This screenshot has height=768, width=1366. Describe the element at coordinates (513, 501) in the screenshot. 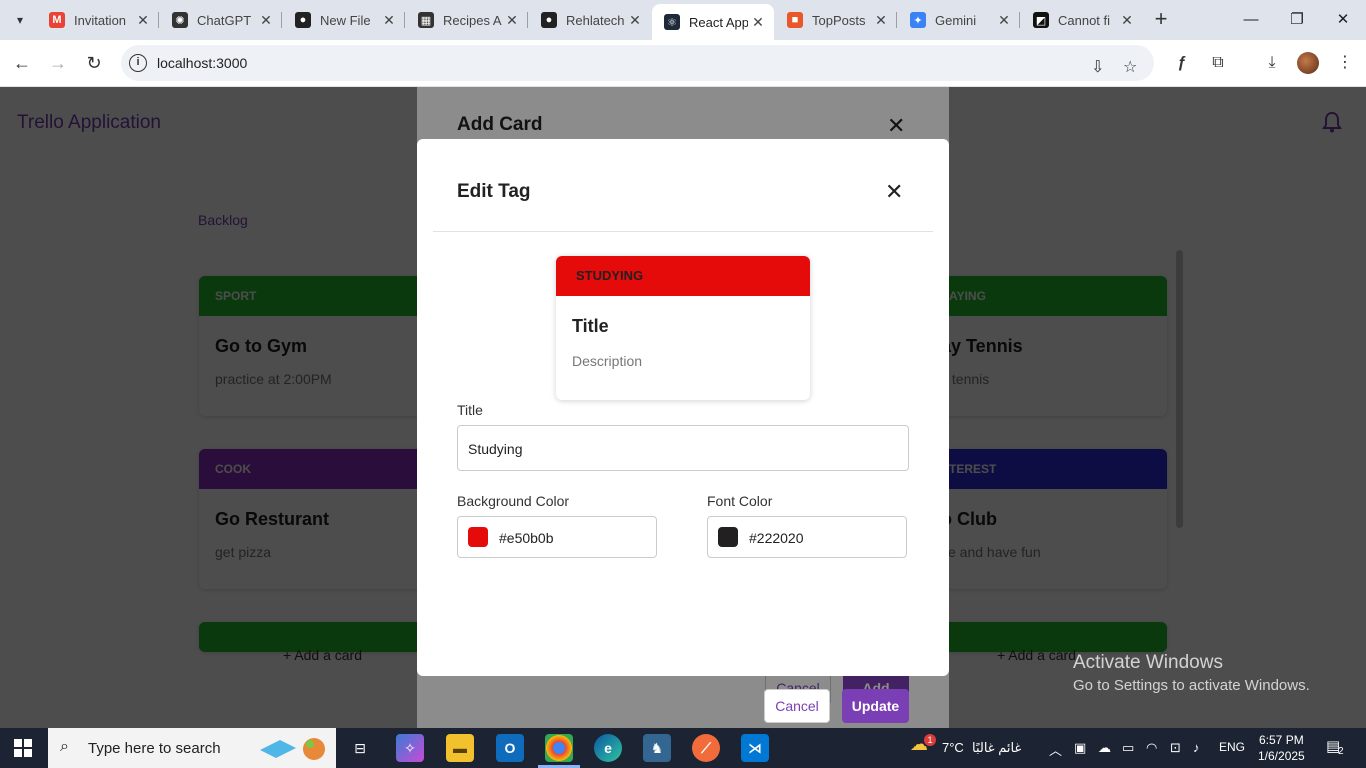

I see `background-color-label: Background Color` at that location.